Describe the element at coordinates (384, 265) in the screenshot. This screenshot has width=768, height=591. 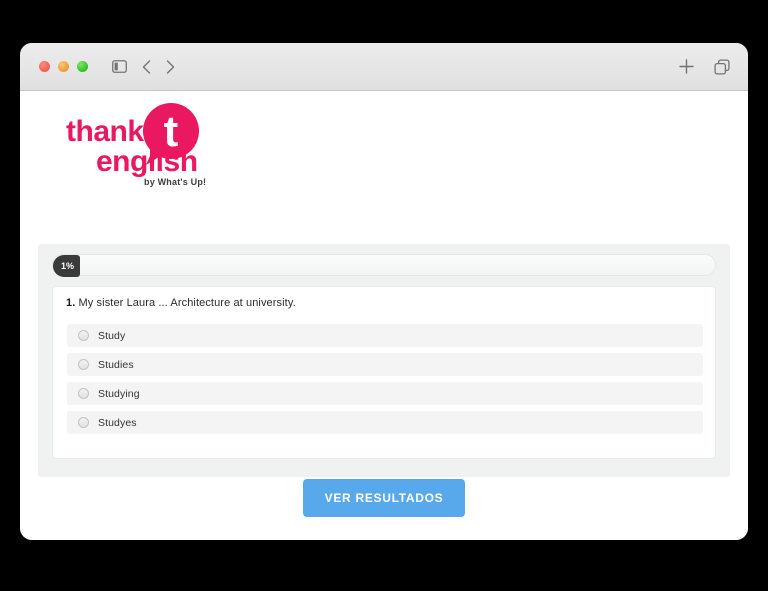
I see `progress-bar: 1%` at that location.